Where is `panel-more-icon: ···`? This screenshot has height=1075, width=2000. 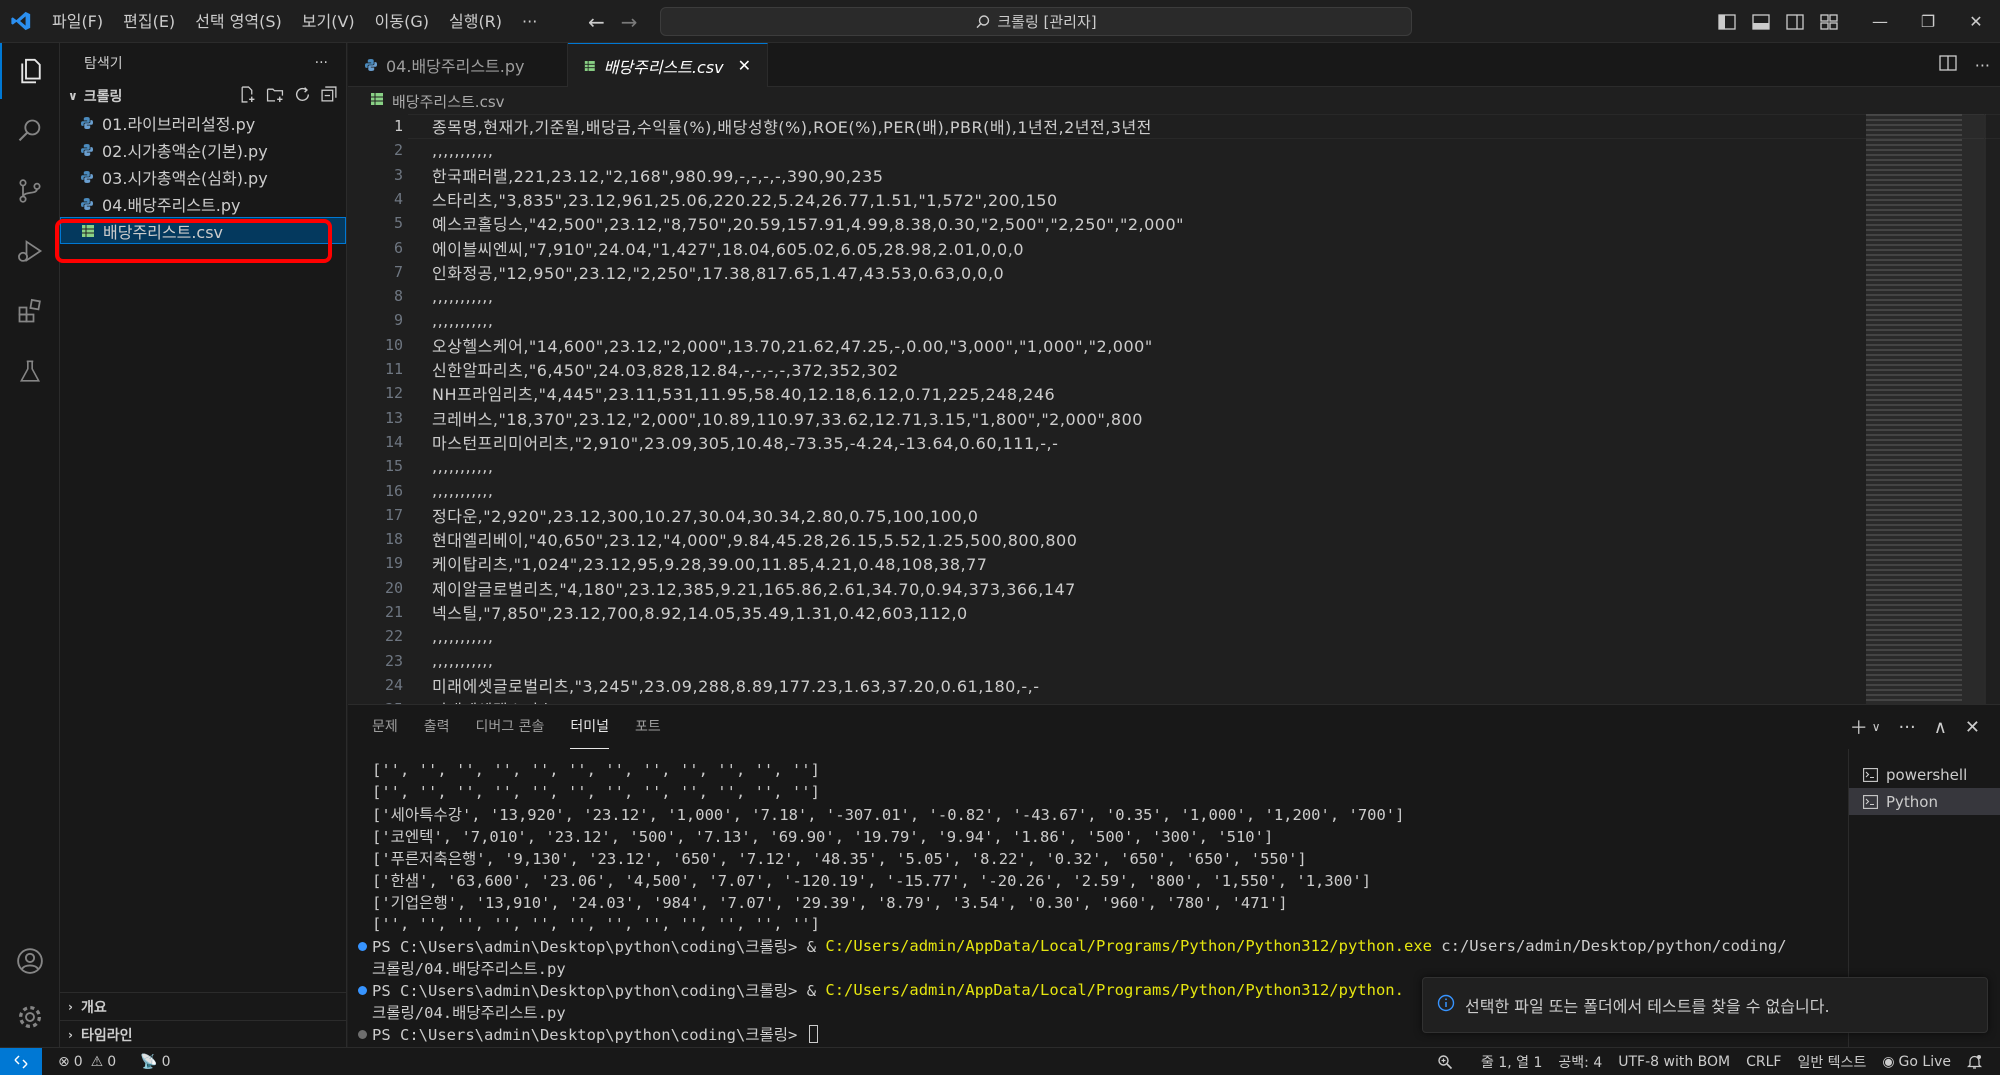
panel-more-icon: ··· is located at coordinates (1907, 727).